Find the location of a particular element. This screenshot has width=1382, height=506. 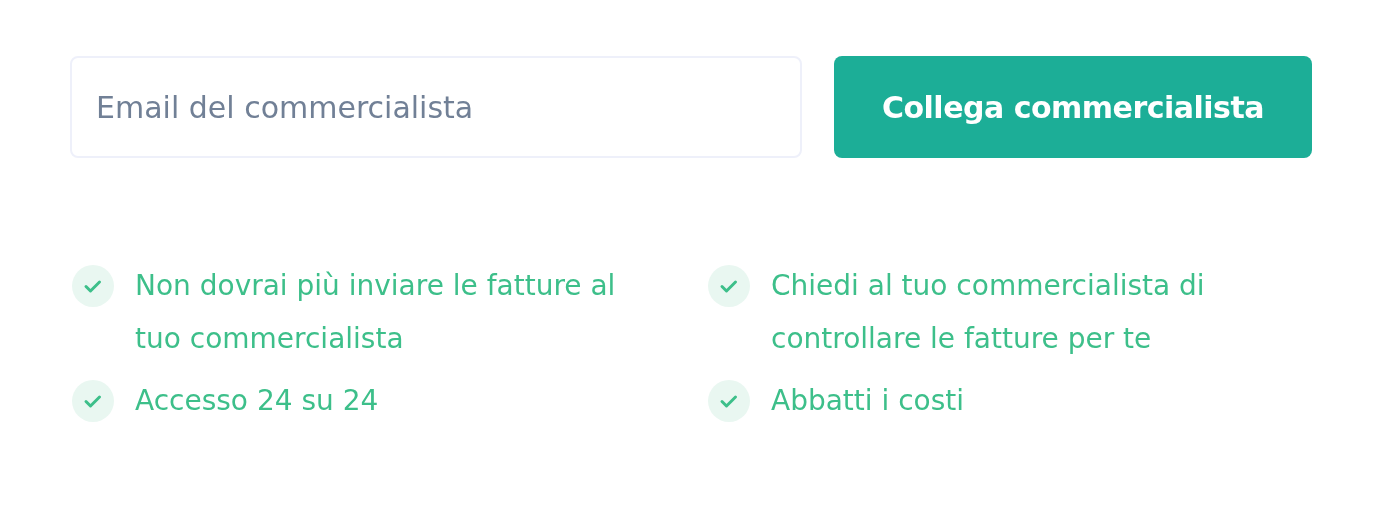

connect-button: Collega commercialista is located at coordinates (1073, 107).